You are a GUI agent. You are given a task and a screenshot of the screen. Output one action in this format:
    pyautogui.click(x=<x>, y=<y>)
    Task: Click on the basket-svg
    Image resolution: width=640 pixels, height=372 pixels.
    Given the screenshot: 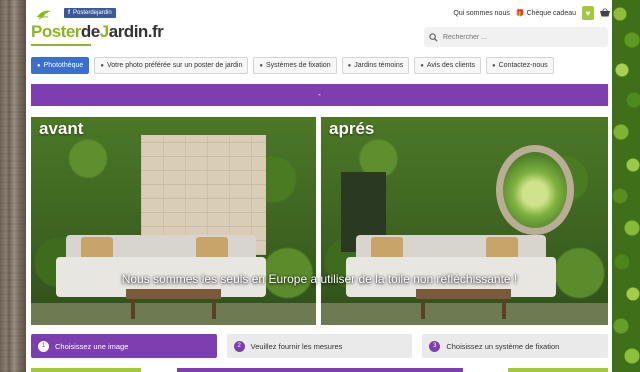 What is the action you would take?
    pyautogui.click(x=605, y=11)
    